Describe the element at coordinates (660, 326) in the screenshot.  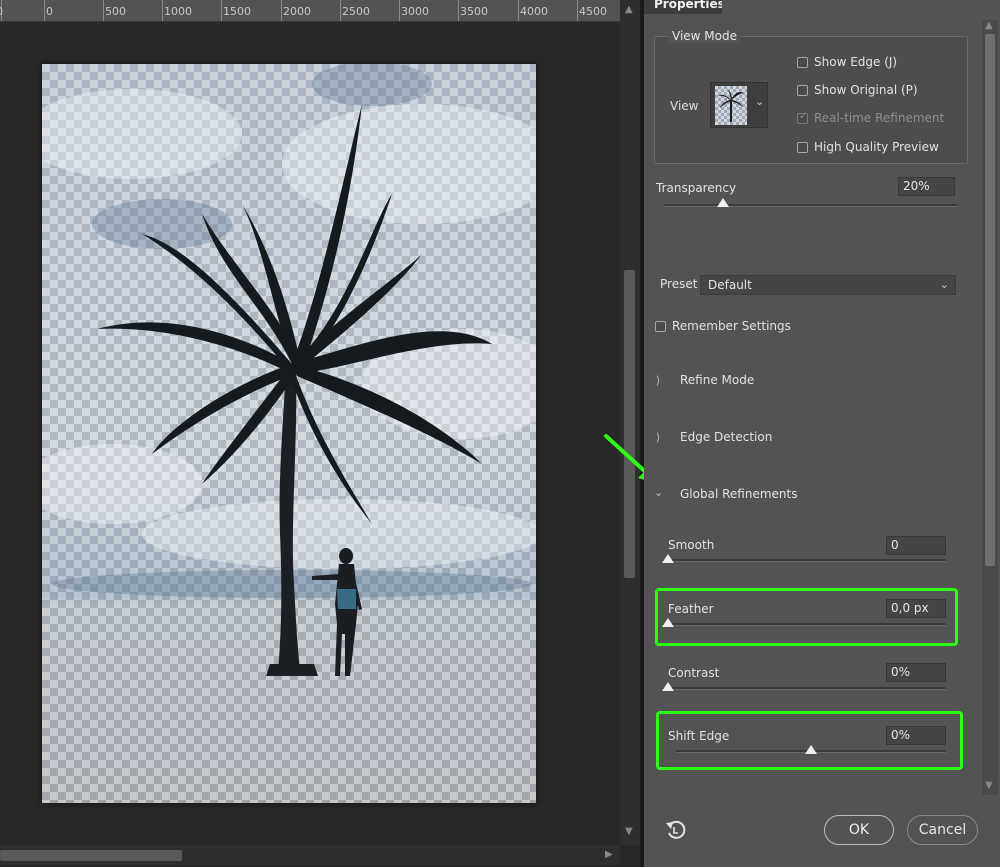
I see `remember-settings-checkbox` at that location.